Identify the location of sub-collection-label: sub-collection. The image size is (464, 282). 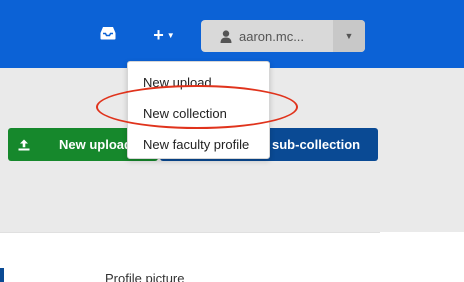
(316, 144).